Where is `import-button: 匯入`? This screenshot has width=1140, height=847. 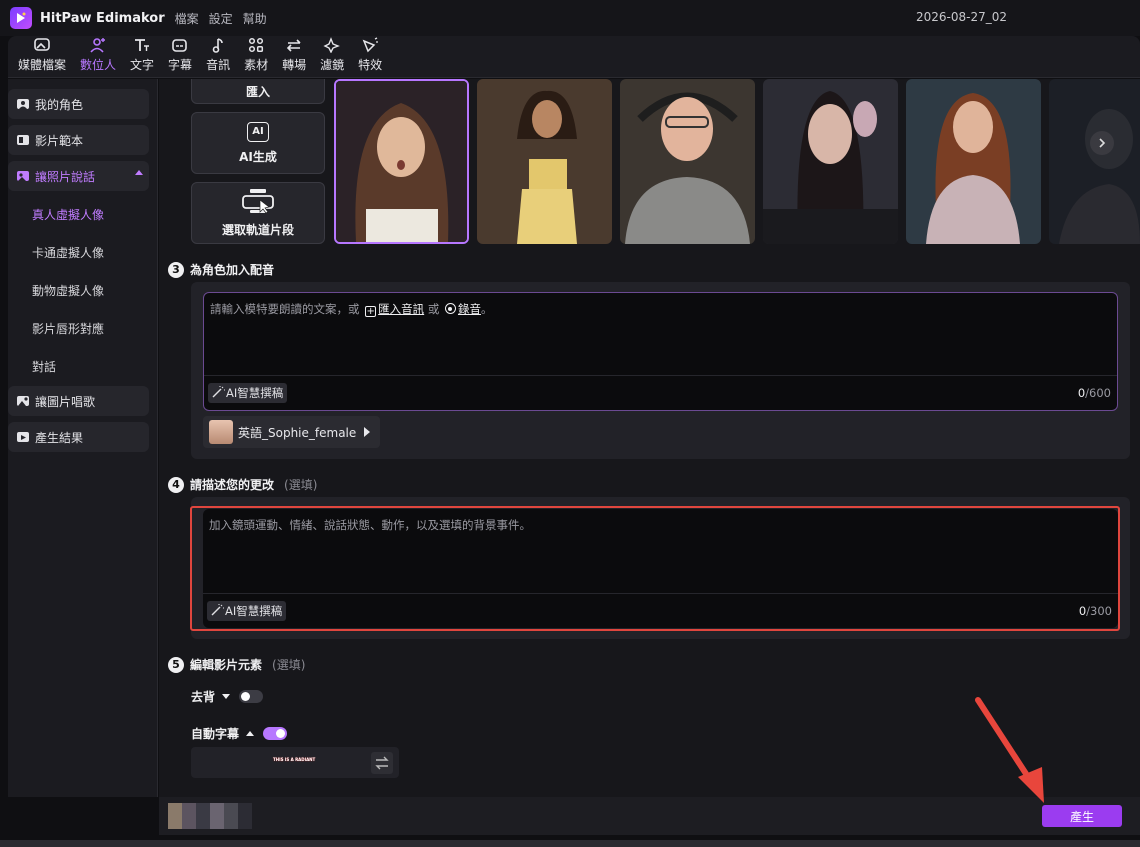 import-button: 匯入 is located at coordinates (258, 91).